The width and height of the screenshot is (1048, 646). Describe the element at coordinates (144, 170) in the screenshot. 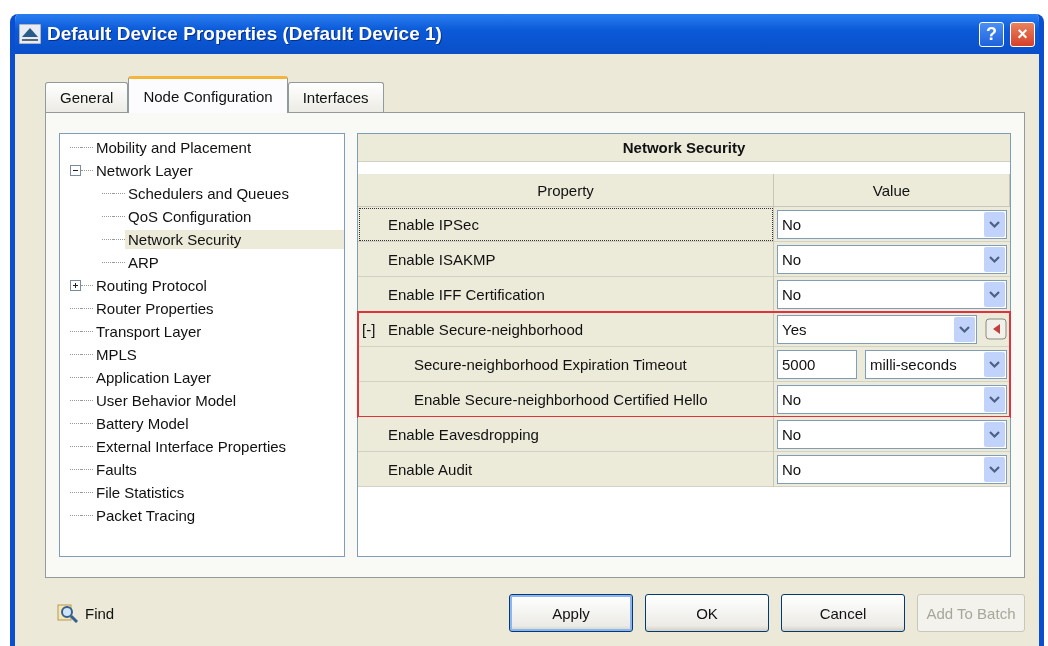

I see `tree-item: Network Layer` at that location.